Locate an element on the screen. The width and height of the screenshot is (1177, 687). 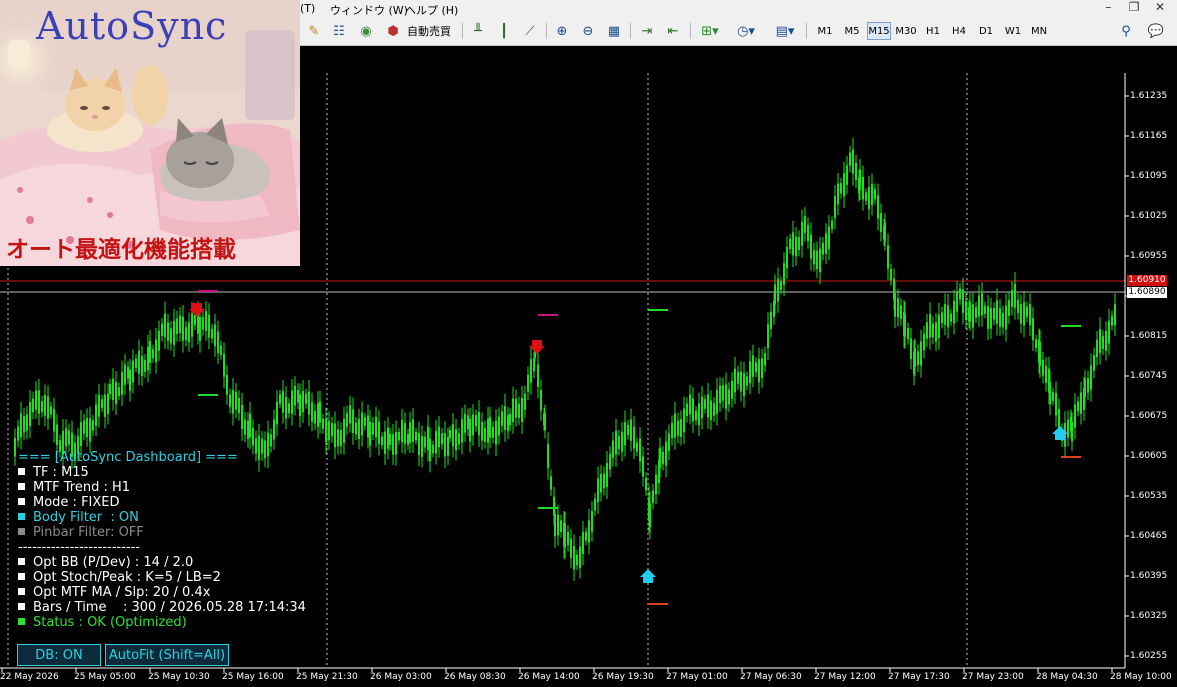
close-icon: ✕ is located at coordinates (1160, 7).